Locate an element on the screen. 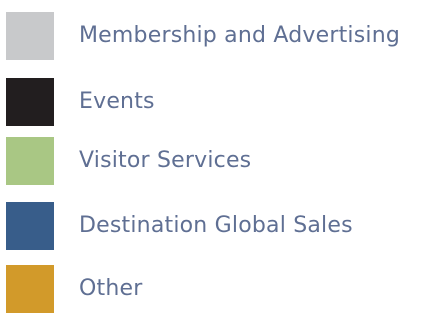  legend-label: Destination Global Sales is located at coordinates (216, 225).